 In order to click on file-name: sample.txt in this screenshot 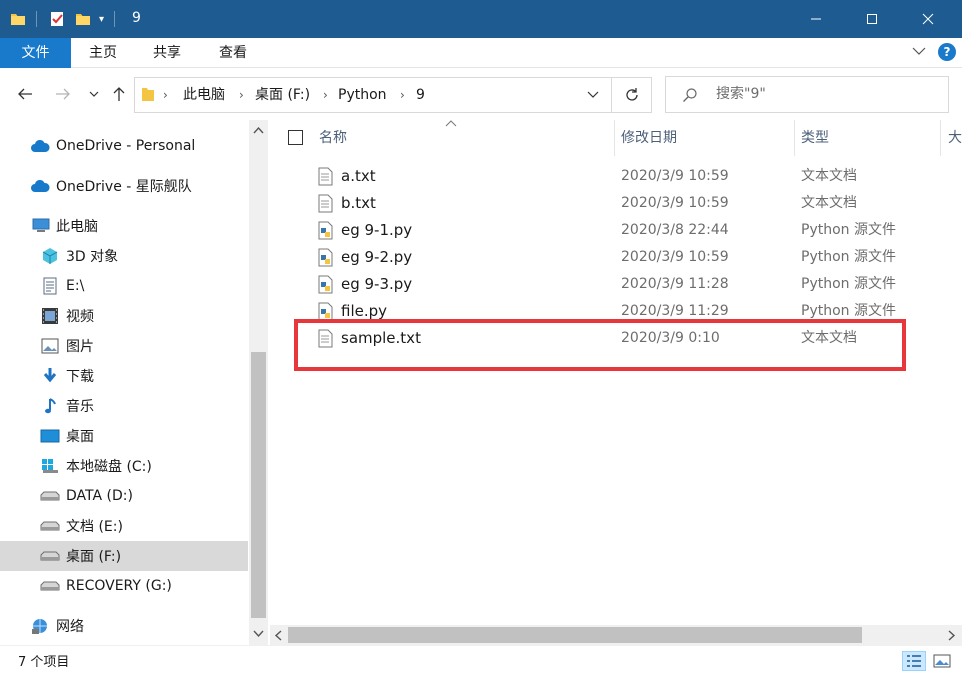, I will do `click(381, 338)`.